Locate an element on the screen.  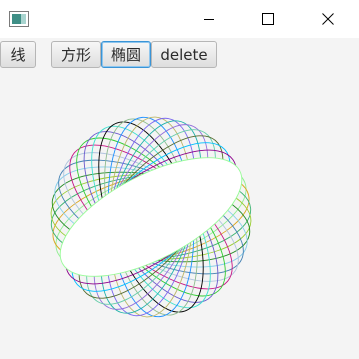
java-app-icon is located at coordinates (19, 19).